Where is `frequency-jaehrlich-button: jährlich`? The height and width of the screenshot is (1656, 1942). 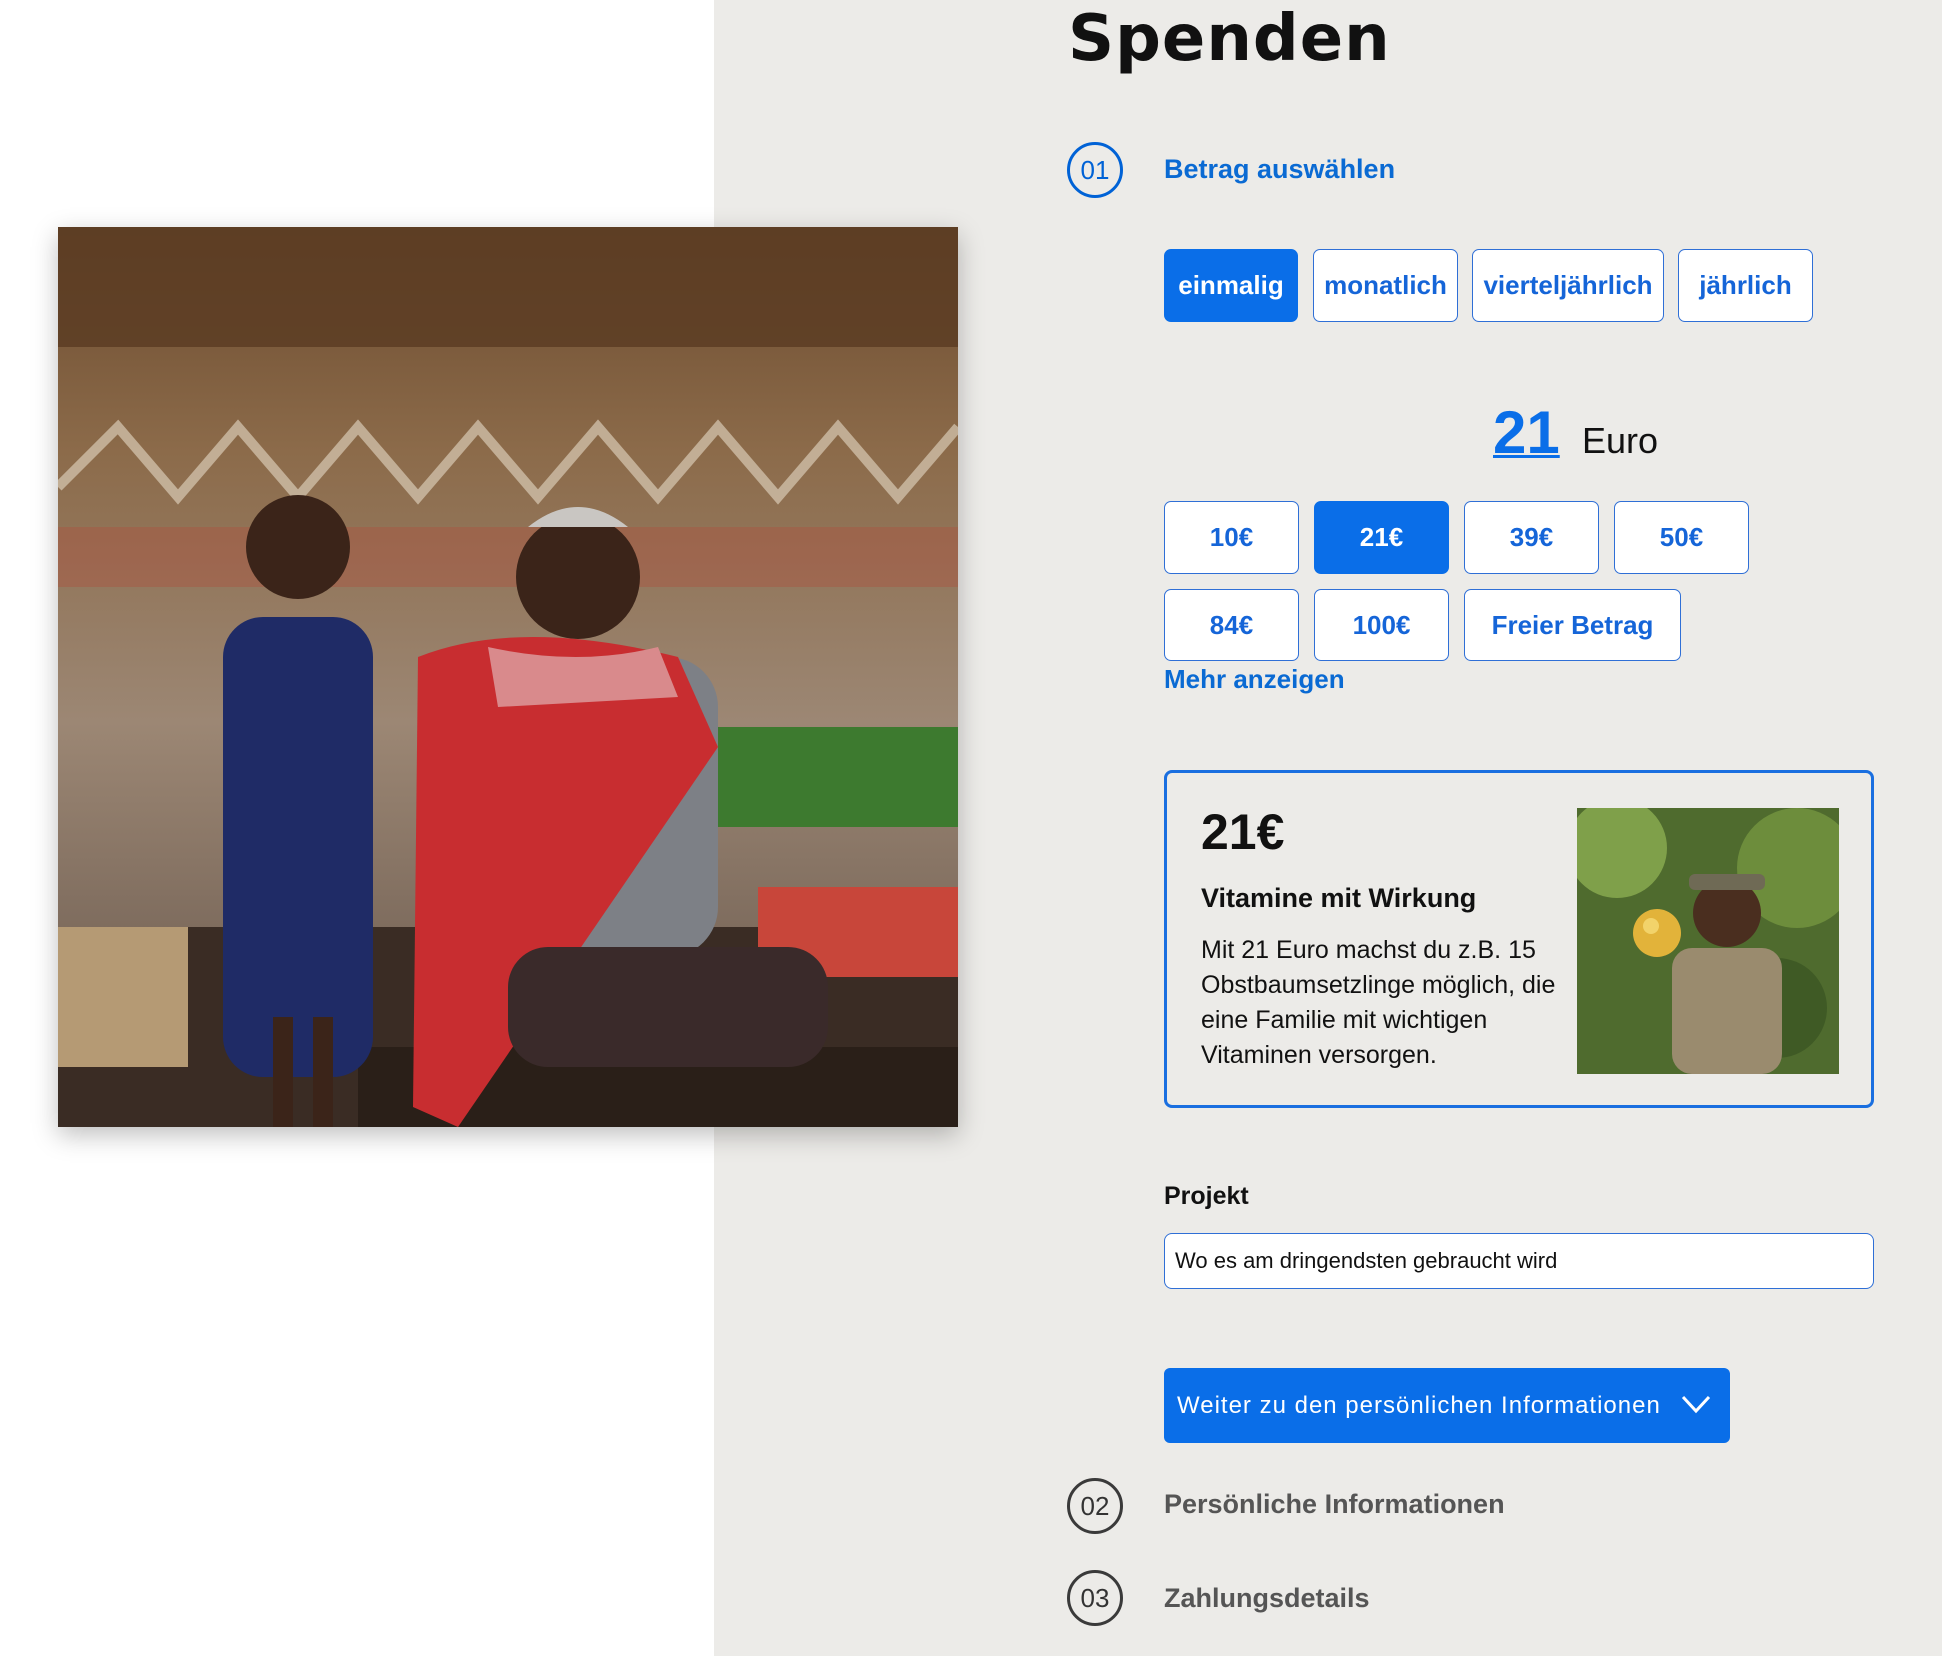
frequency-jaehrlich-button: jährlich is located at coordinates (1745, 285).